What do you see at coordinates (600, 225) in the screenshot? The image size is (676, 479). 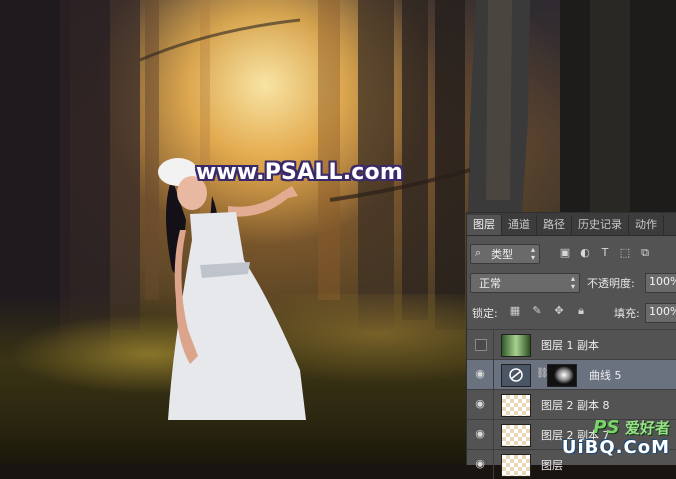 I see `tab-history: 历史记录` at bounding box center [600, 225].